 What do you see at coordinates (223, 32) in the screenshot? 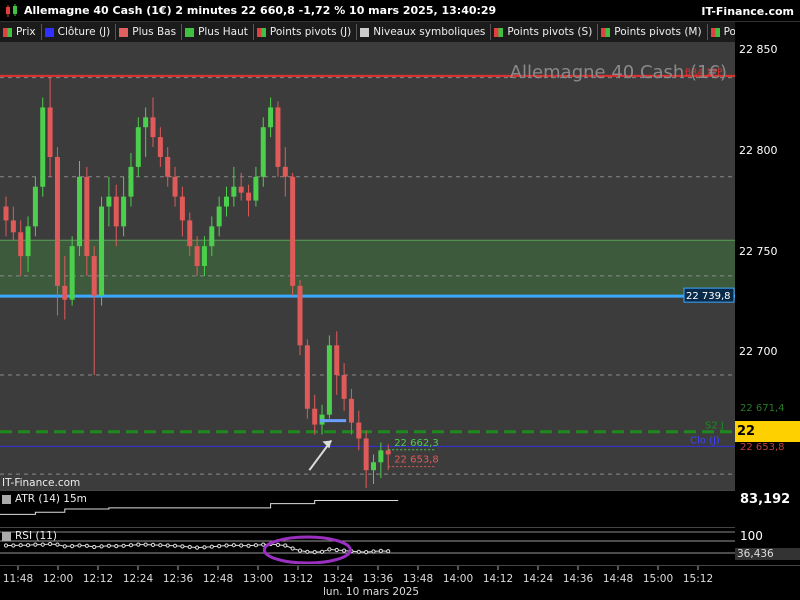
I see `legend-label: Plus Haut` at bounding box center [223, 32].